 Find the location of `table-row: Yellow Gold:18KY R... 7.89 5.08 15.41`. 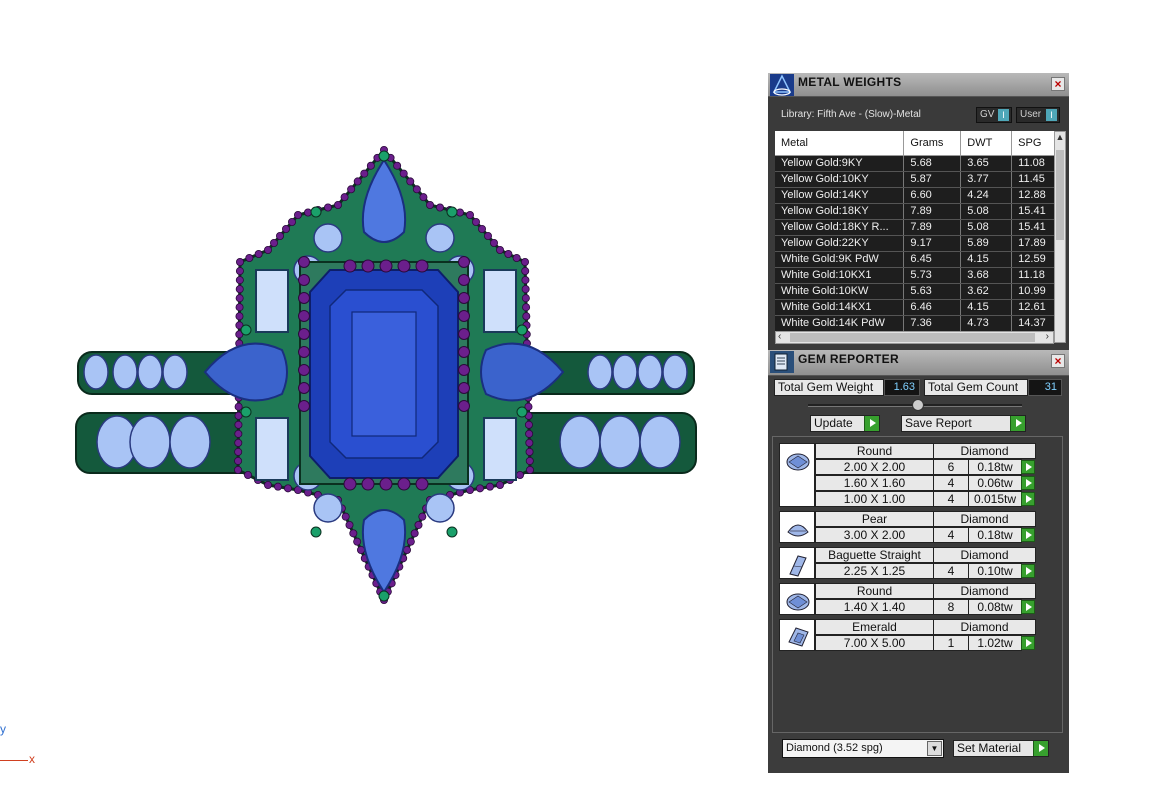

table-row: Yellow Gold:18KY R... 7.89 5.08 15.41 is located at coordinates (914, 227).